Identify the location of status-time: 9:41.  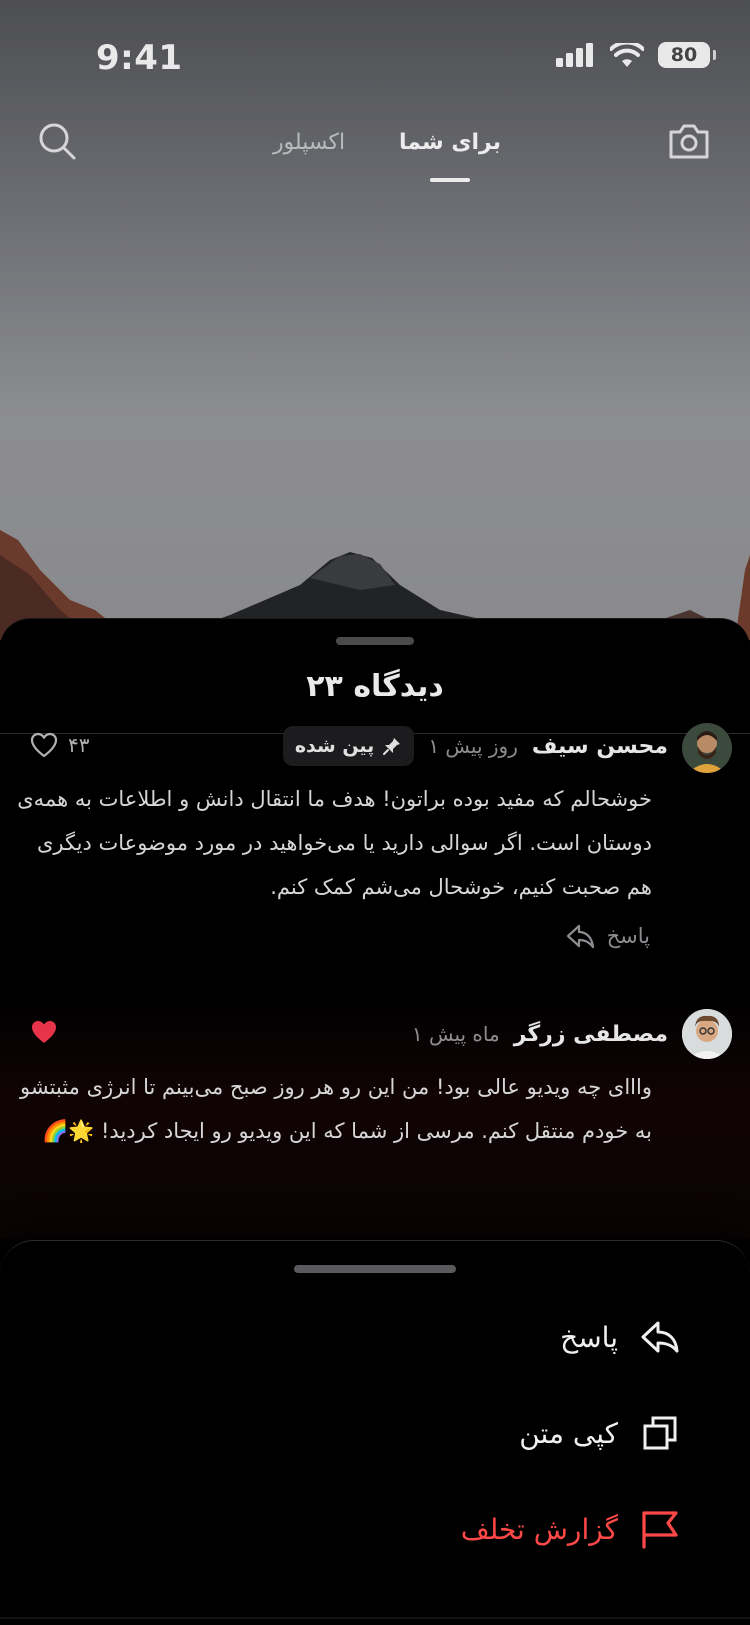
(139, 58).